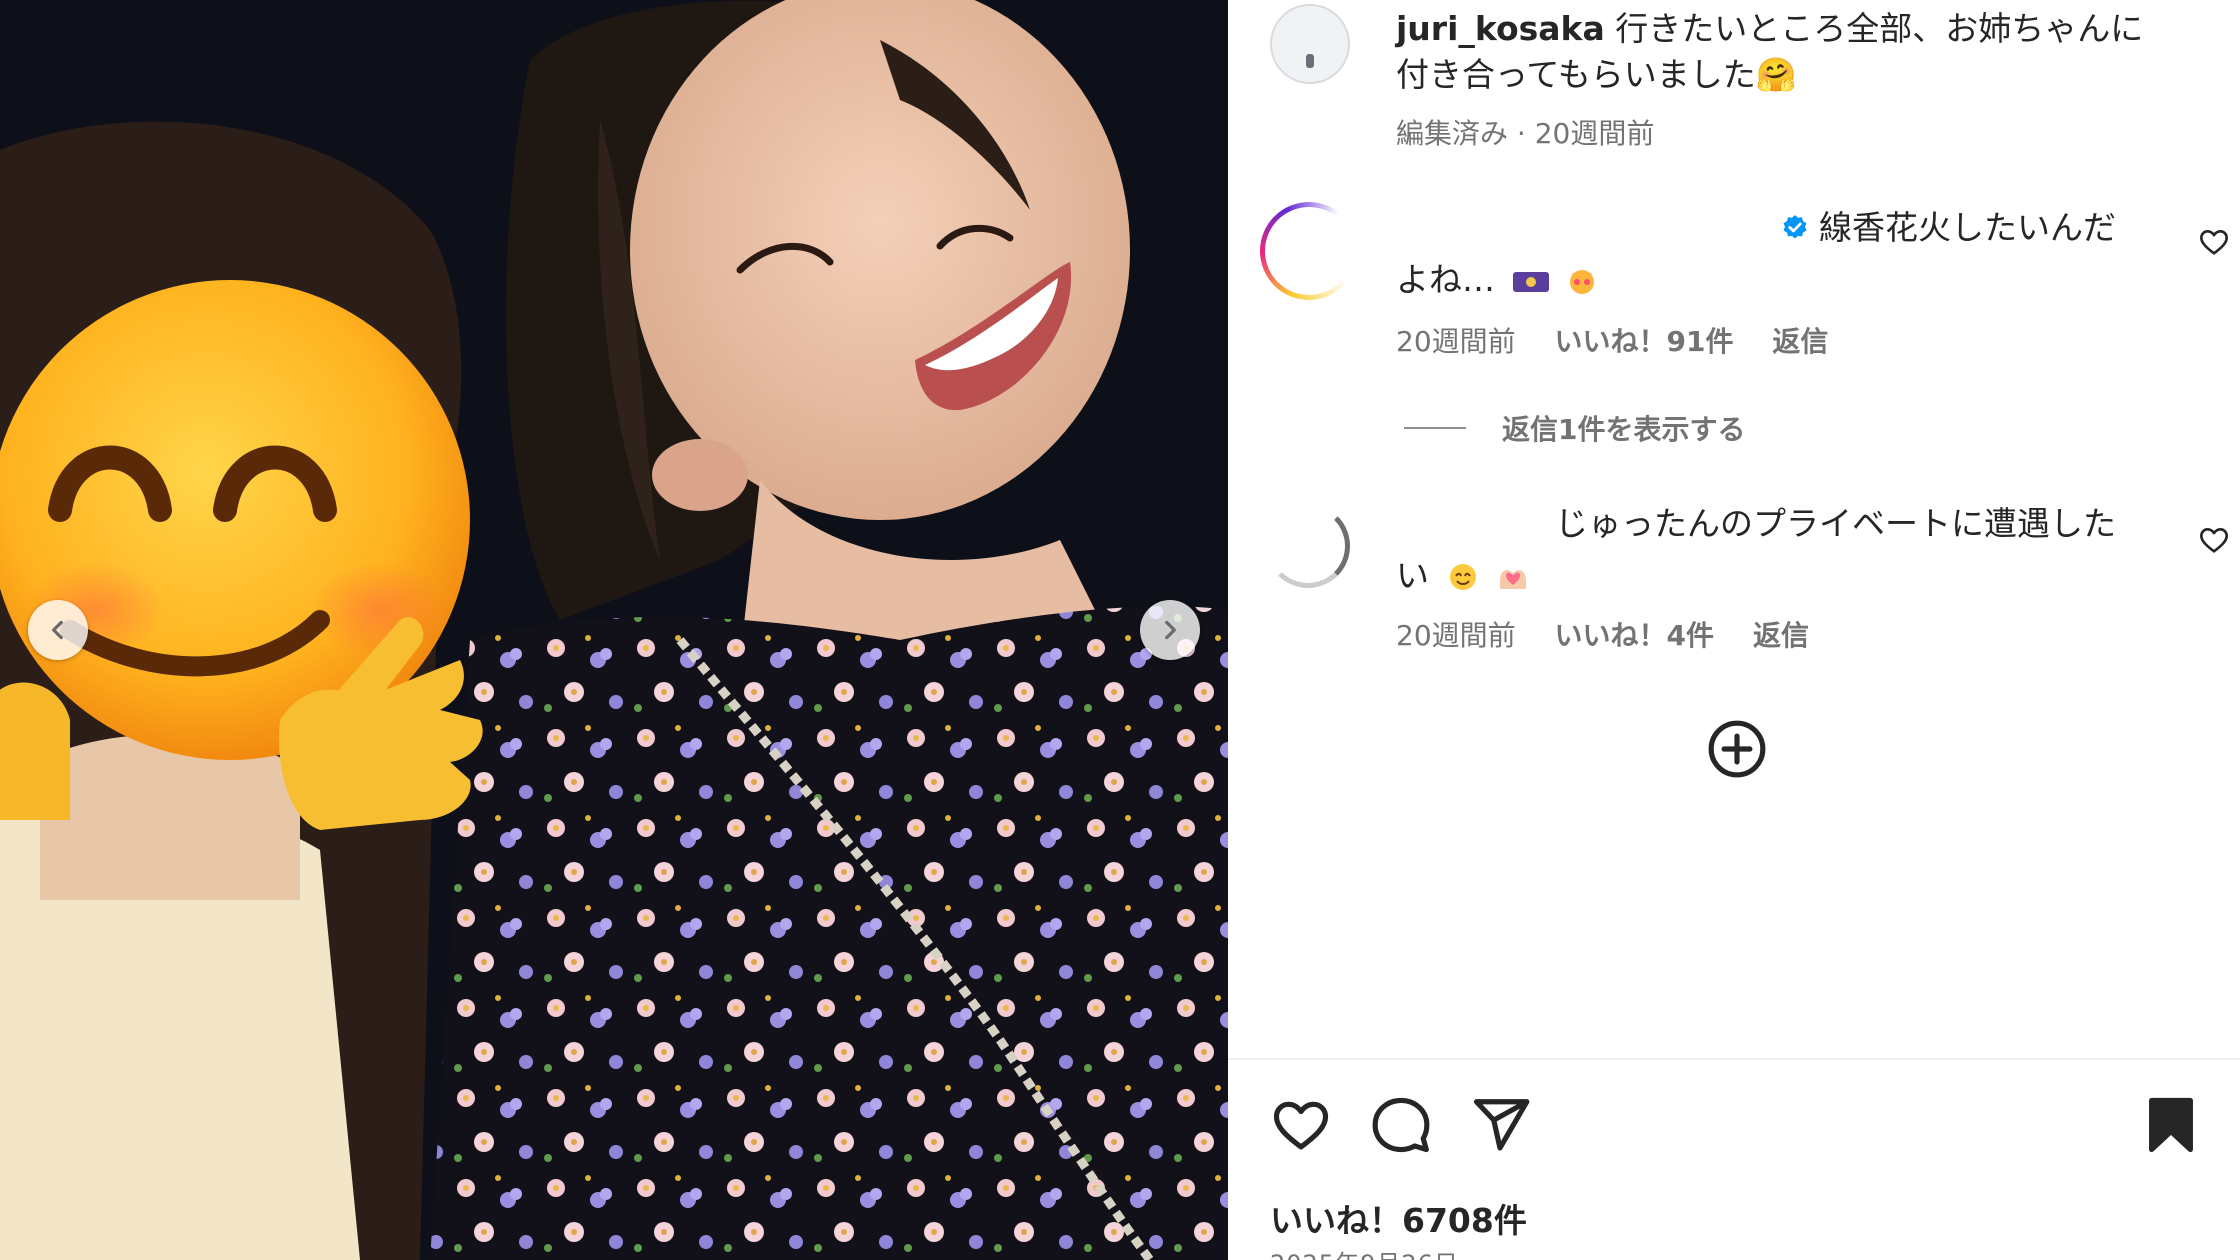  I want to click on chevron-left-icon, so click(57, 630).